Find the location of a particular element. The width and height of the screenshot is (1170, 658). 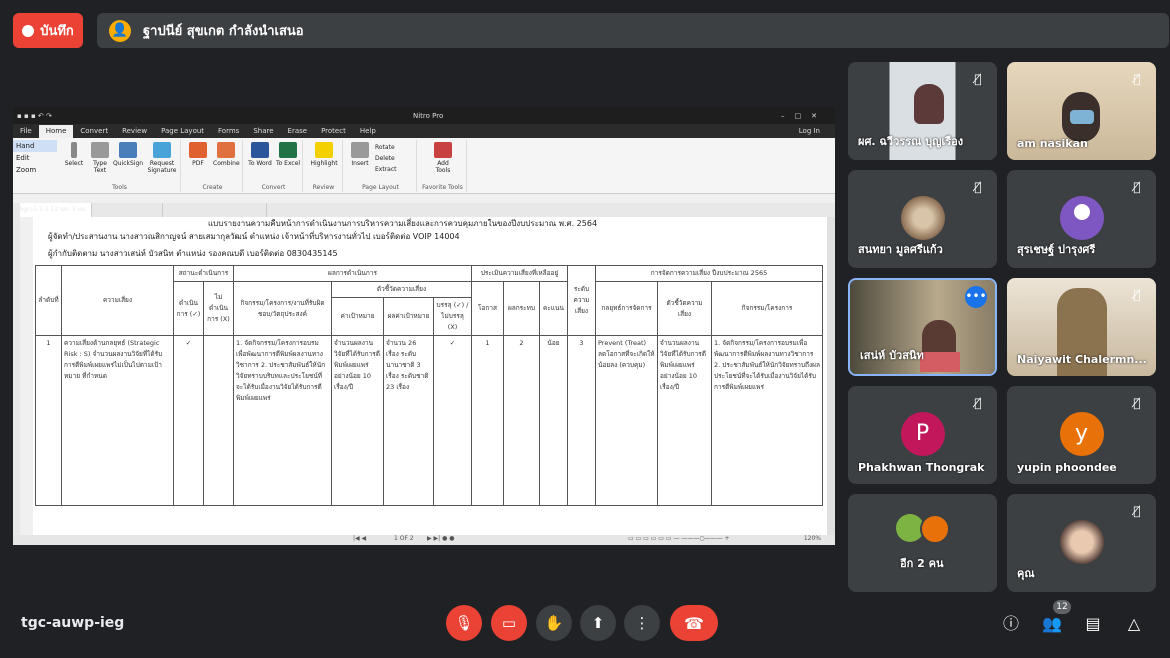

cell-likelihood: 1 is located at coordinates (487, 420).